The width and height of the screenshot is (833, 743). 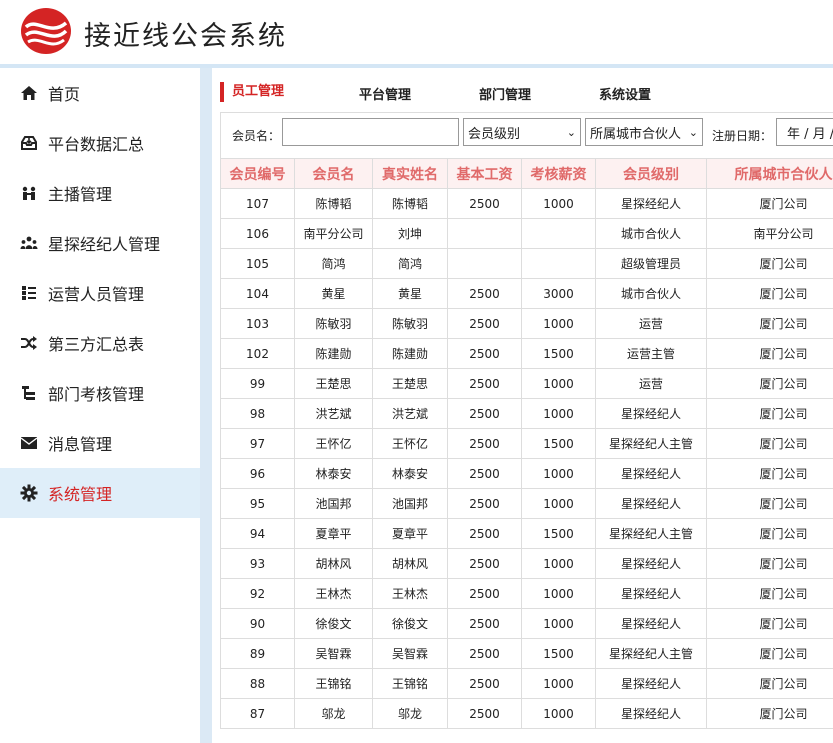 I want to click on table-row: 95 池国邦 池国邦 2500 1000 星探经纪人 厦门公司, so click(x=526, y=503).